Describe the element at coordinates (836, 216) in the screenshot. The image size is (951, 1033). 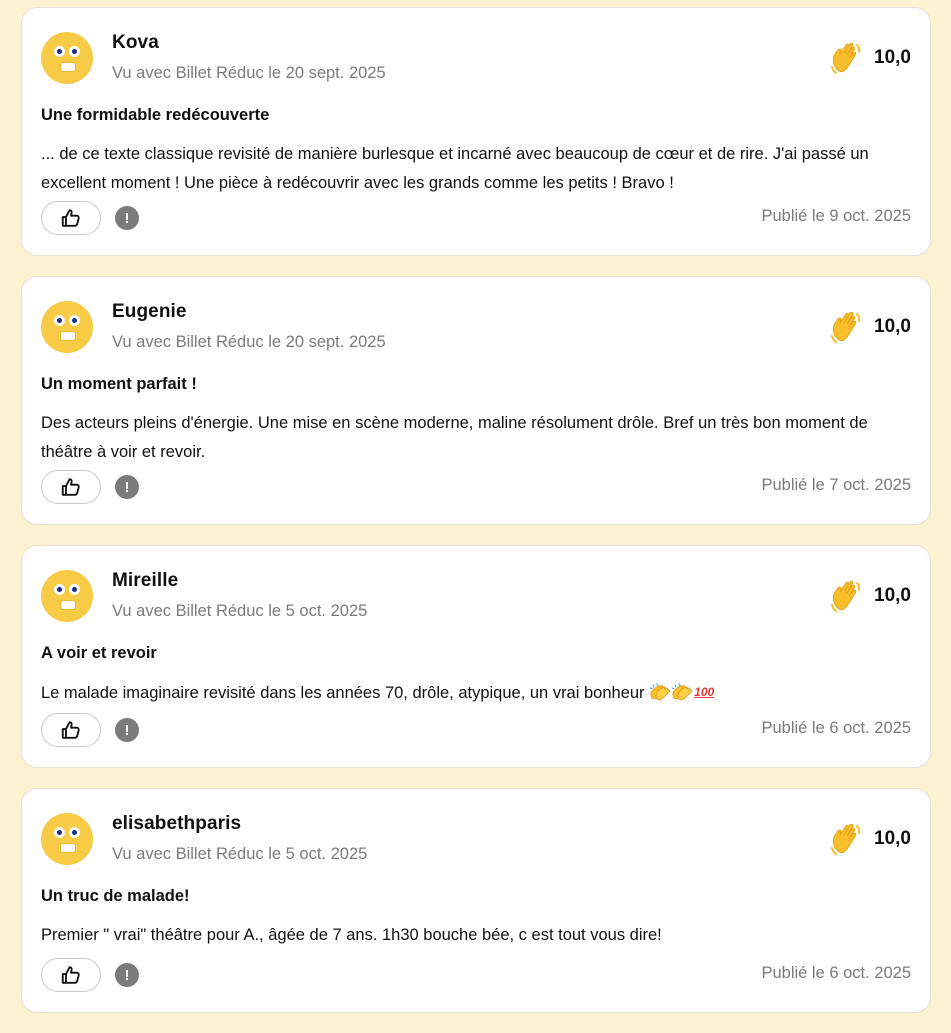
I see `published-date: Publié le 9 oct. 2025` at that location.